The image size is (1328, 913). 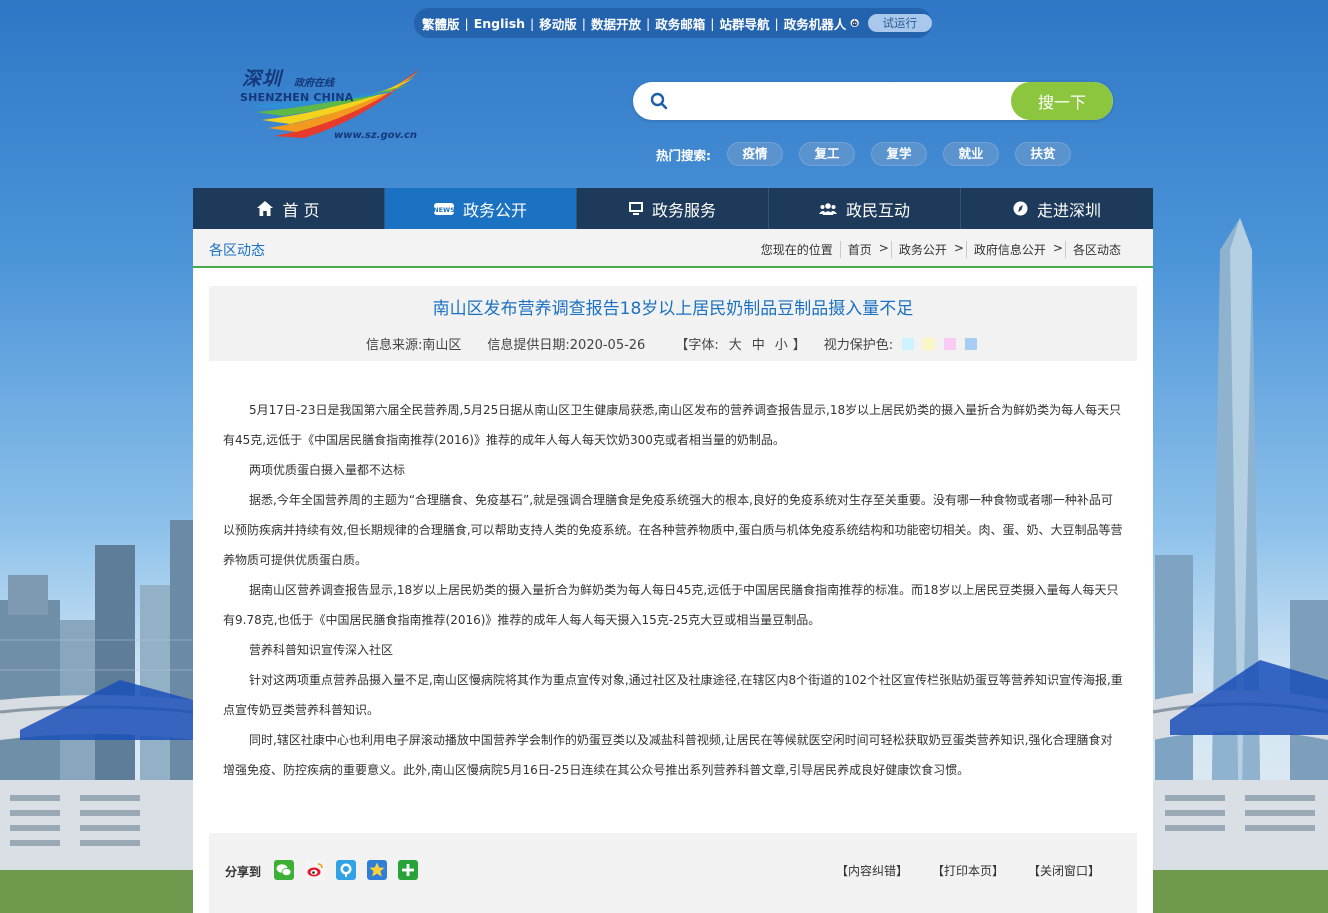 I want to click on hot-tag-epidemic: 疫情, so click(x=755, y=154).